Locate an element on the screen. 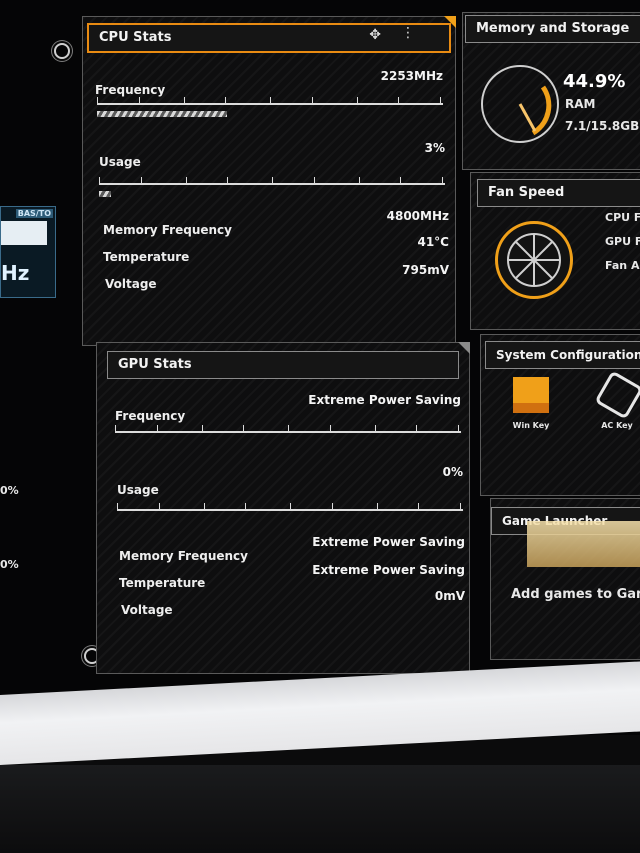 This screenshot has width=640, height=853. widget-badge: BAS/TO is located at coordinates (34, 213).